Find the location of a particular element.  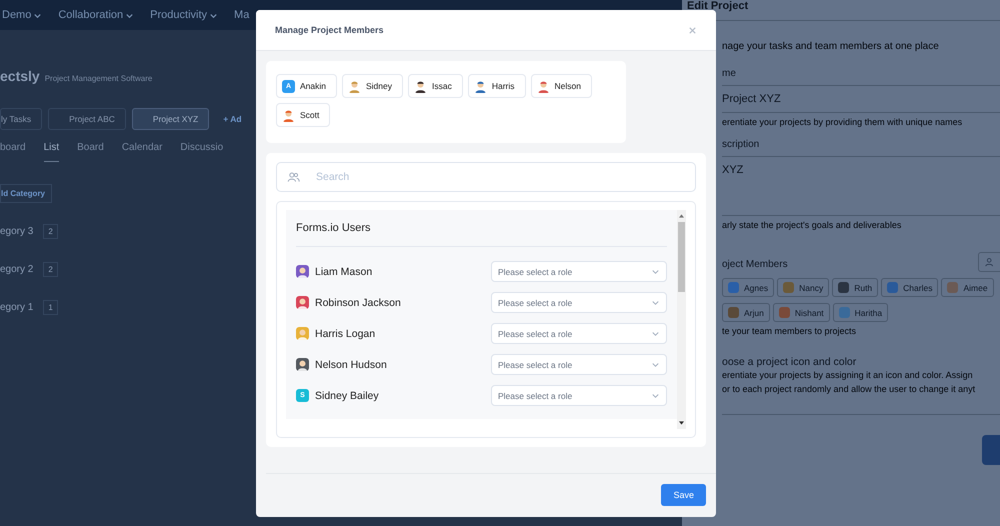

nav-link: Collaboration is located at coordinates (96, 15).